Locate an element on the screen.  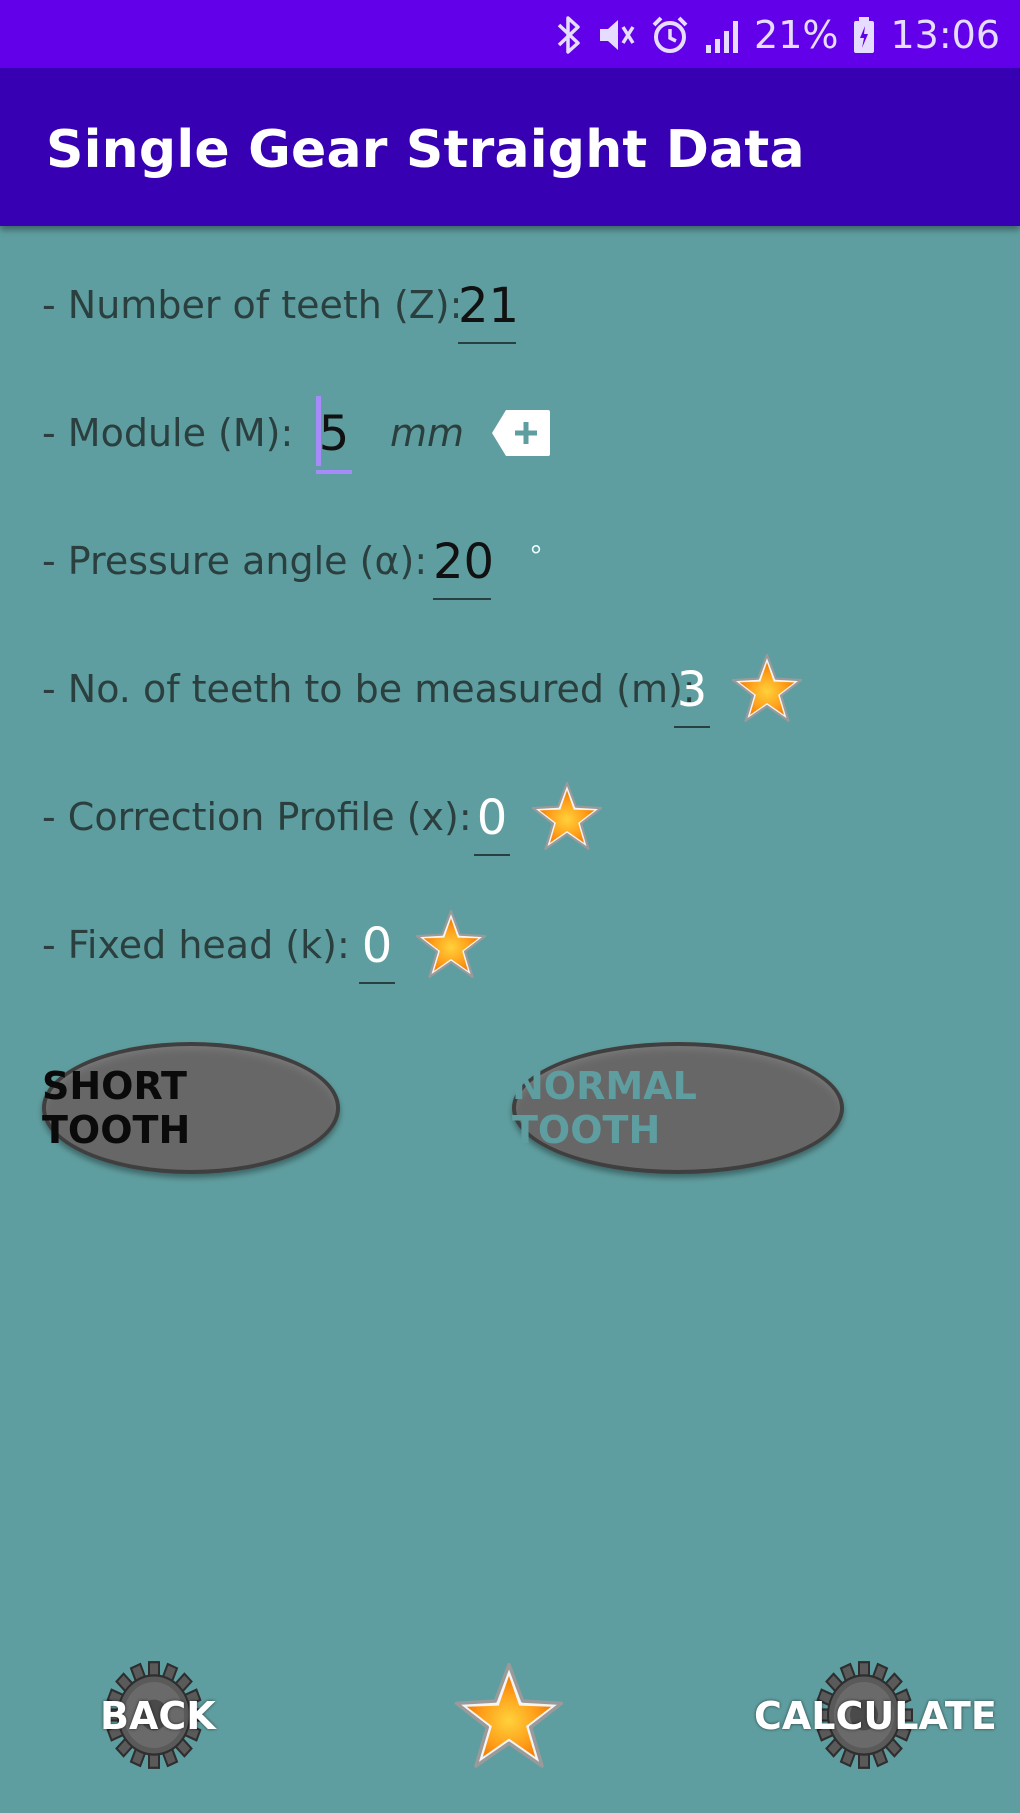
measured-label: - No. of teeth to be measured (m): is located at coordinates (369, 689).